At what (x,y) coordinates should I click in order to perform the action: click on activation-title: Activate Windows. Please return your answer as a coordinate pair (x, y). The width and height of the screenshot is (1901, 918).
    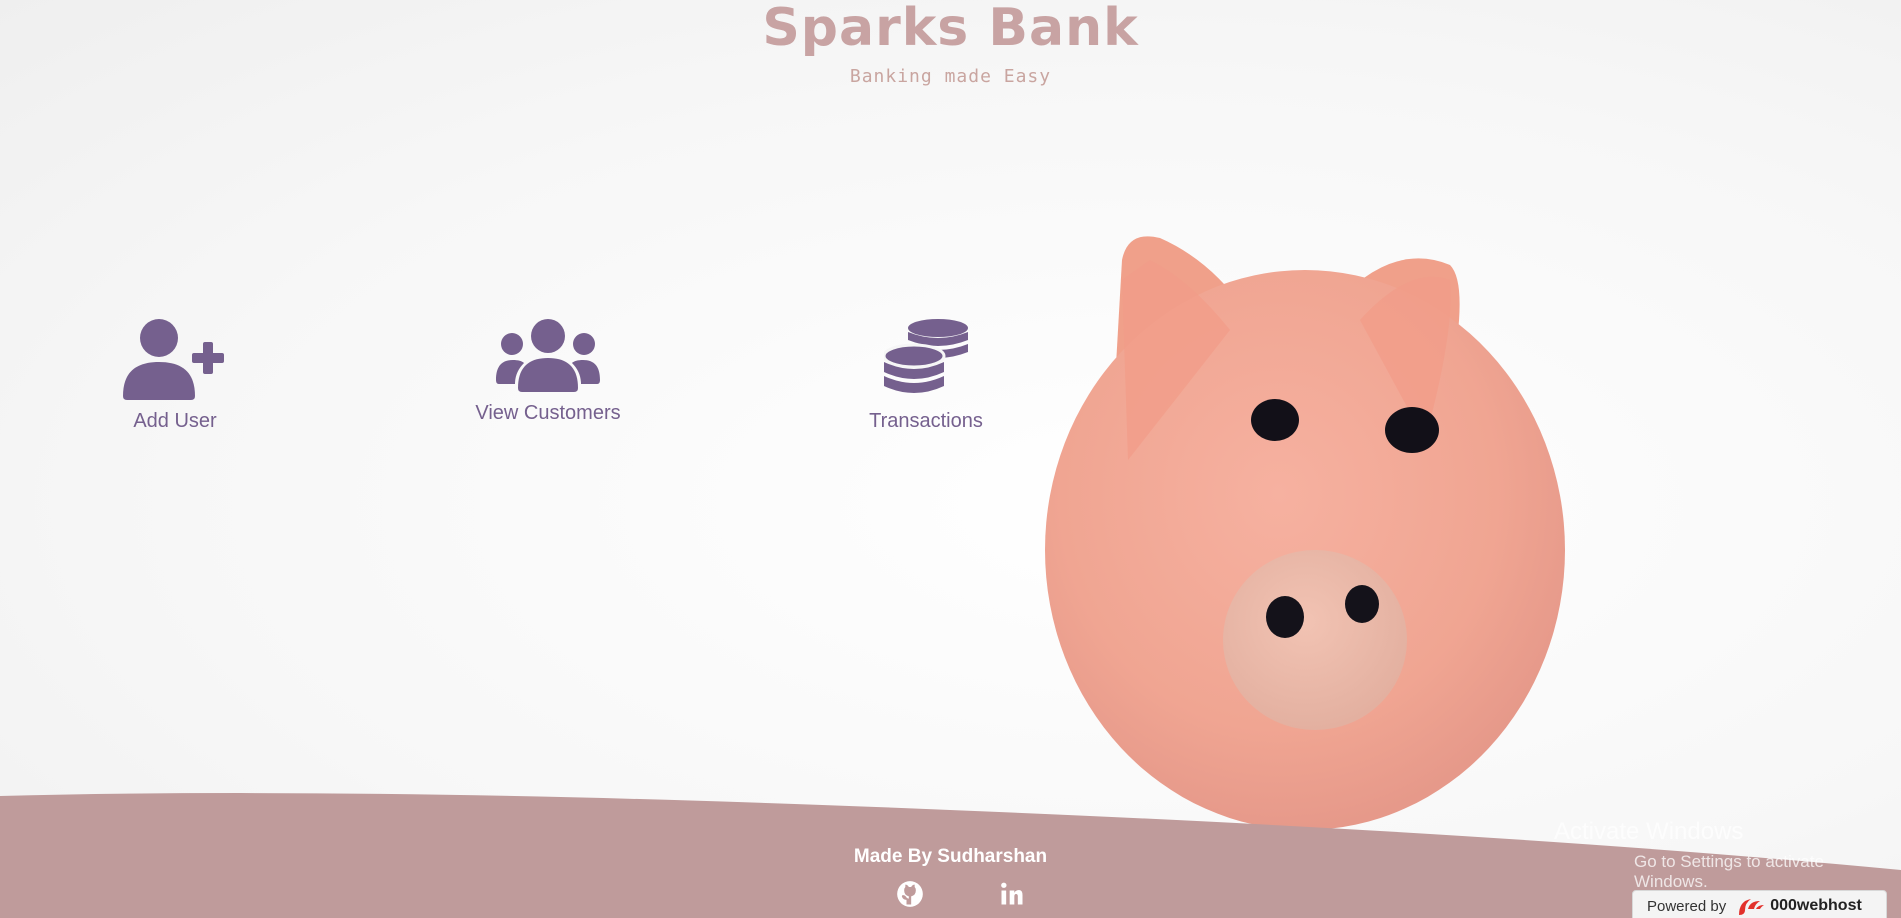
    Looking at the image, I should click on (1649, 831).